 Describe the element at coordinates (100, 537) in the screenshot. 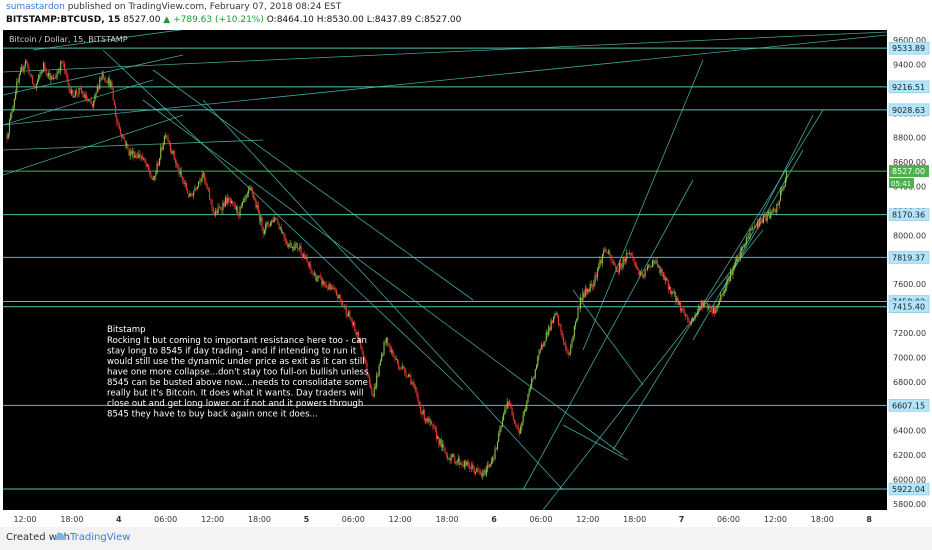

I see `tradingview-brand: TradingView` at that location.